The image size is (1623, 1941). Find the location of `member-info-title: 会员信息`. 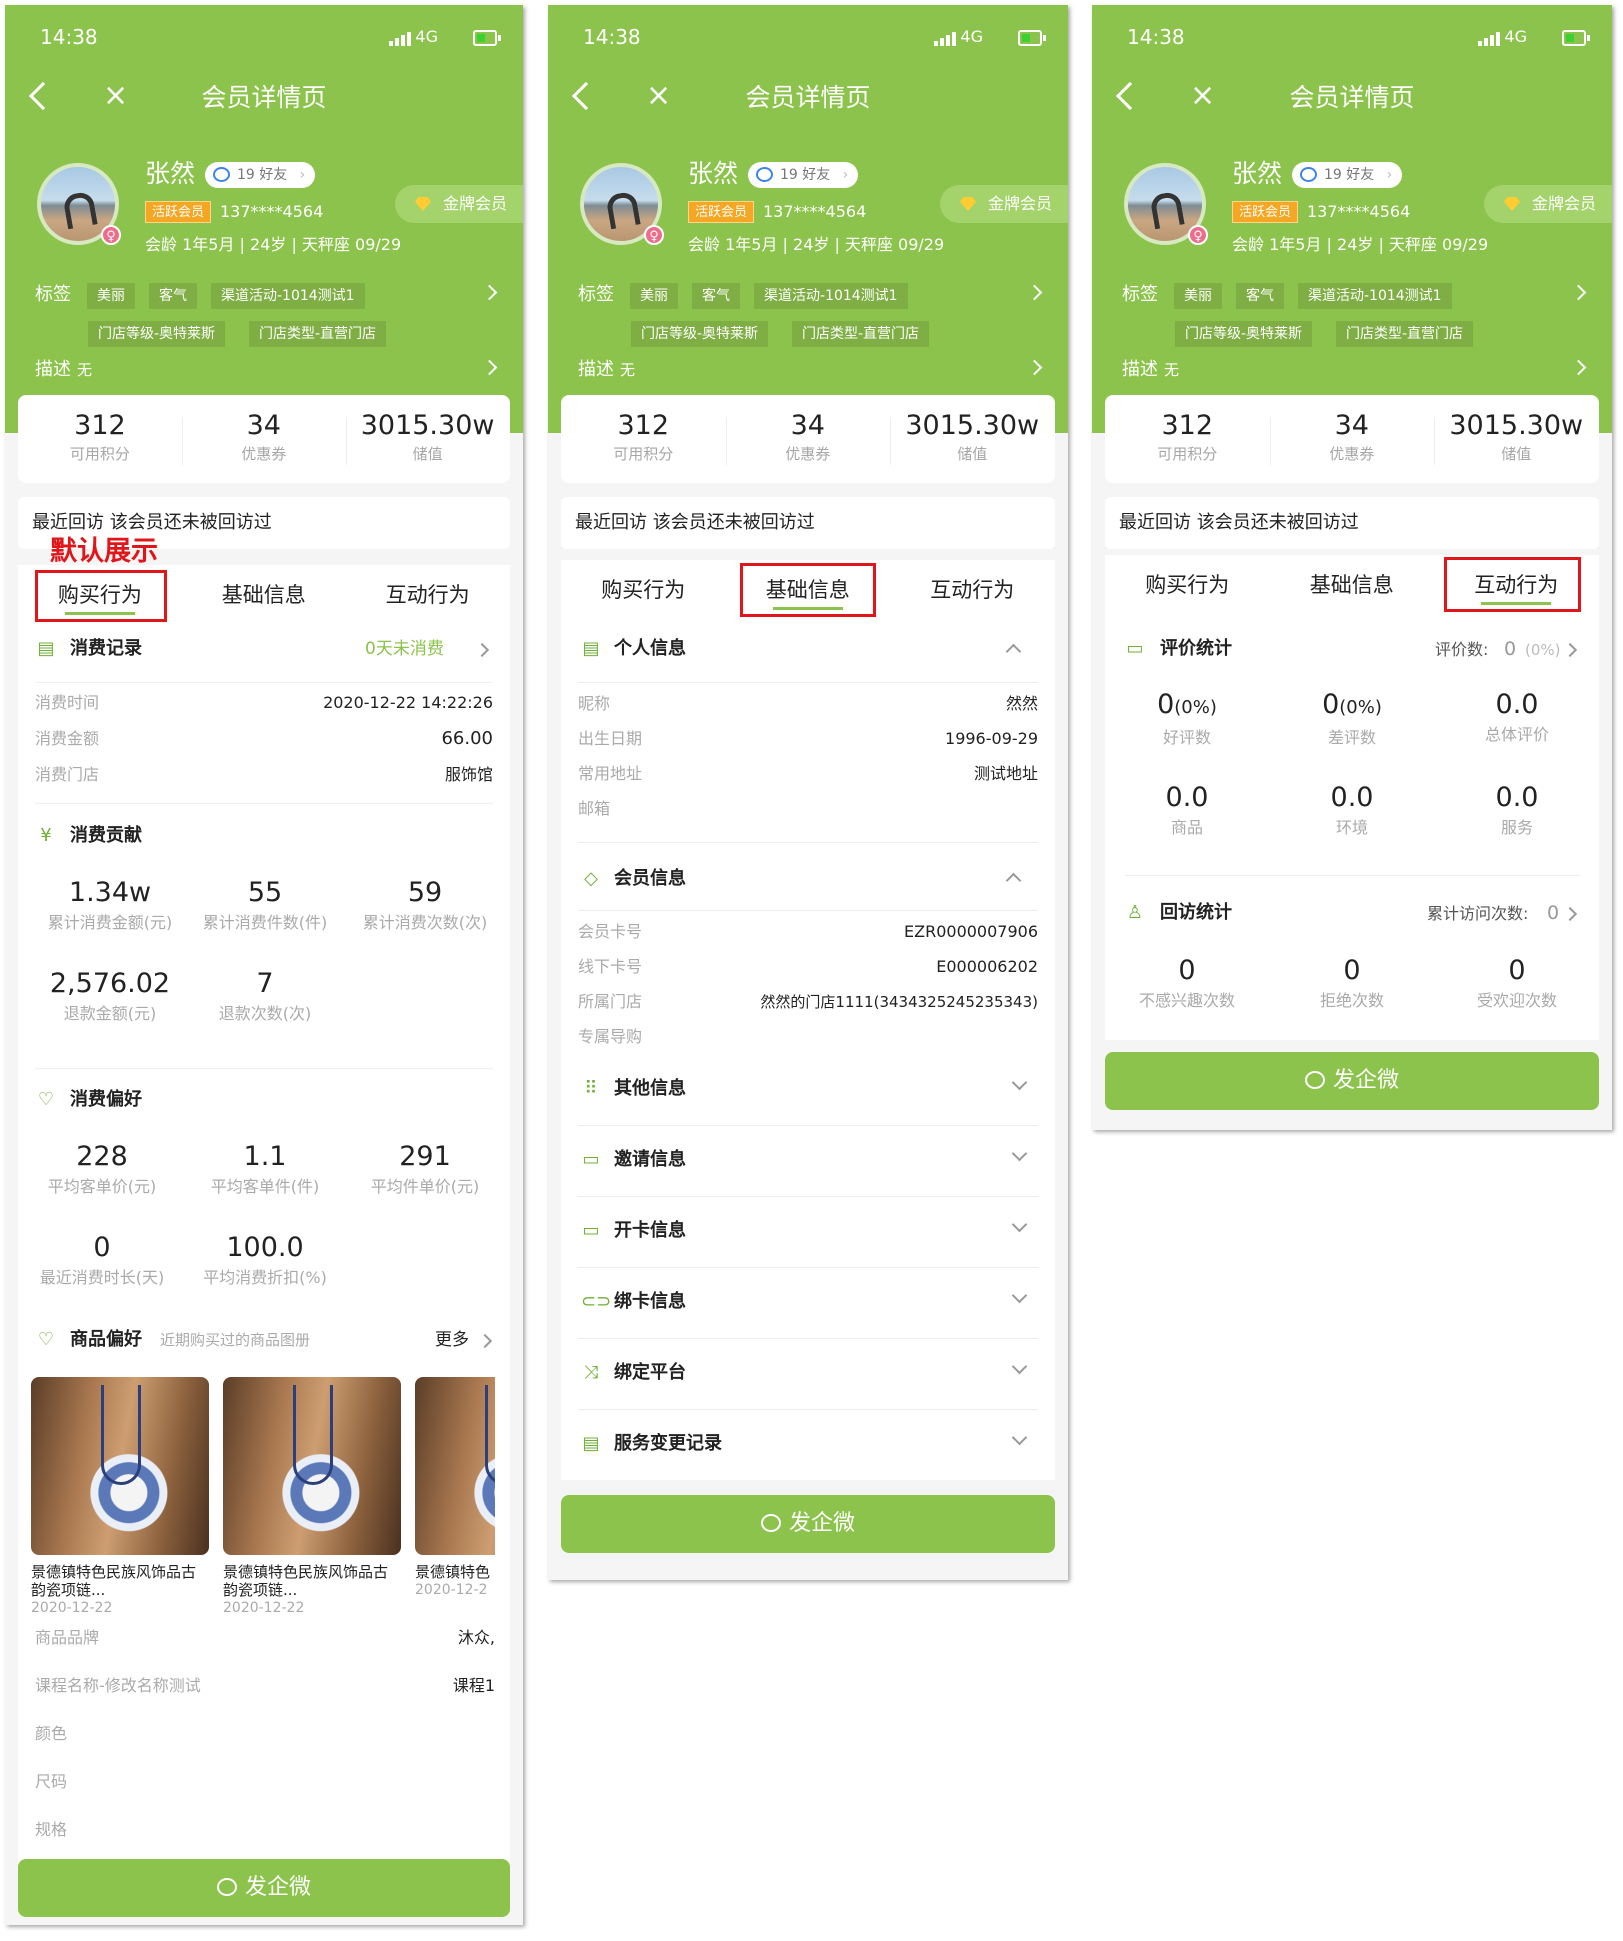

member-info-title: 会员信息 is located at coordinates (650, 878).